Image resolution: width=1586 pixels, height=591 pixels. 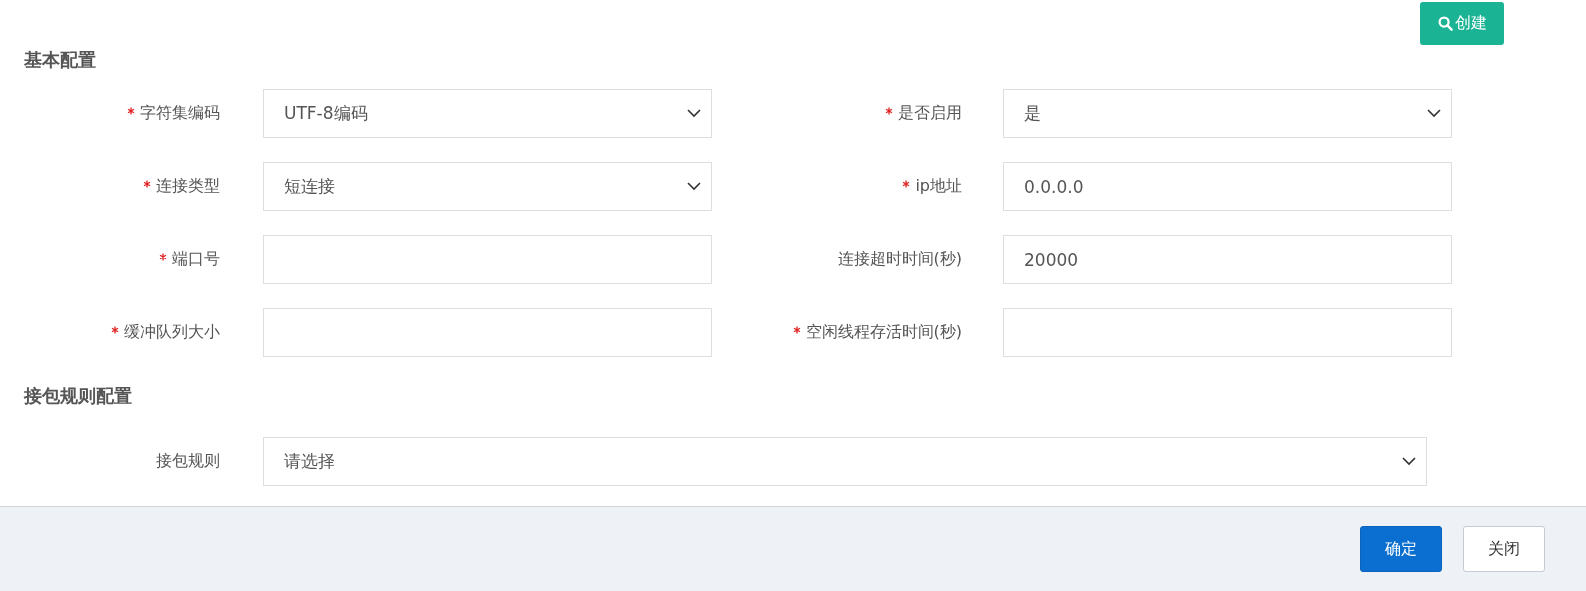 I want to click on field-label: 缓冲队列大小, so click(x=172, y=331).